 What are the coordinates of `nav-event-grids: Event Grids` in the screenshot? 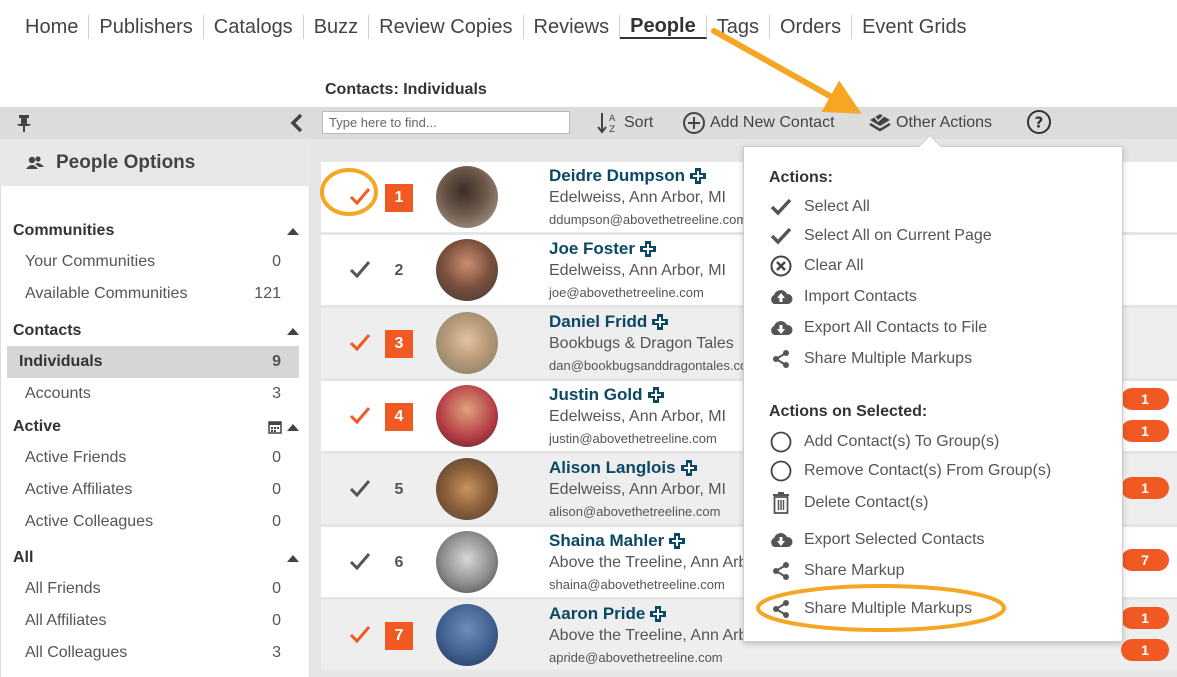 It's located at (914, 27).